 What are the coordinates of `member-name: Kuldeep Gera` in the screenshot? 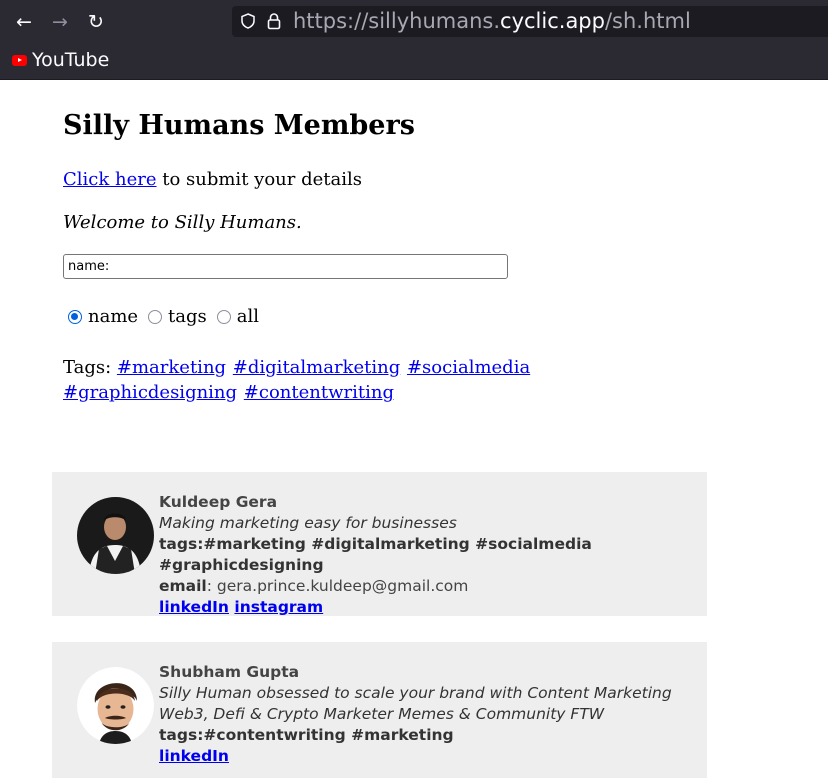 It's located at (218, 502).